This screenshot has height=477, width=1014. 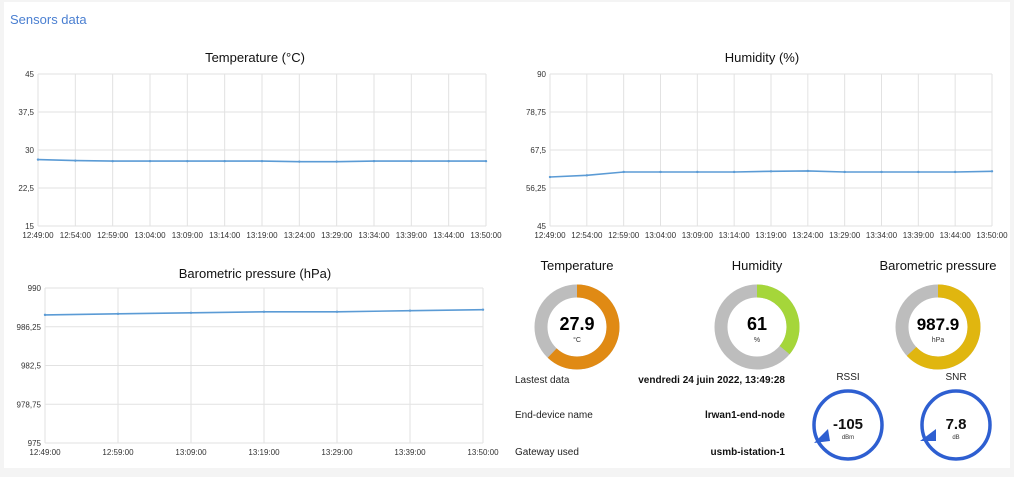 I want to click on temperature-gauge-value: 27.9, so click(x=576, y=324).